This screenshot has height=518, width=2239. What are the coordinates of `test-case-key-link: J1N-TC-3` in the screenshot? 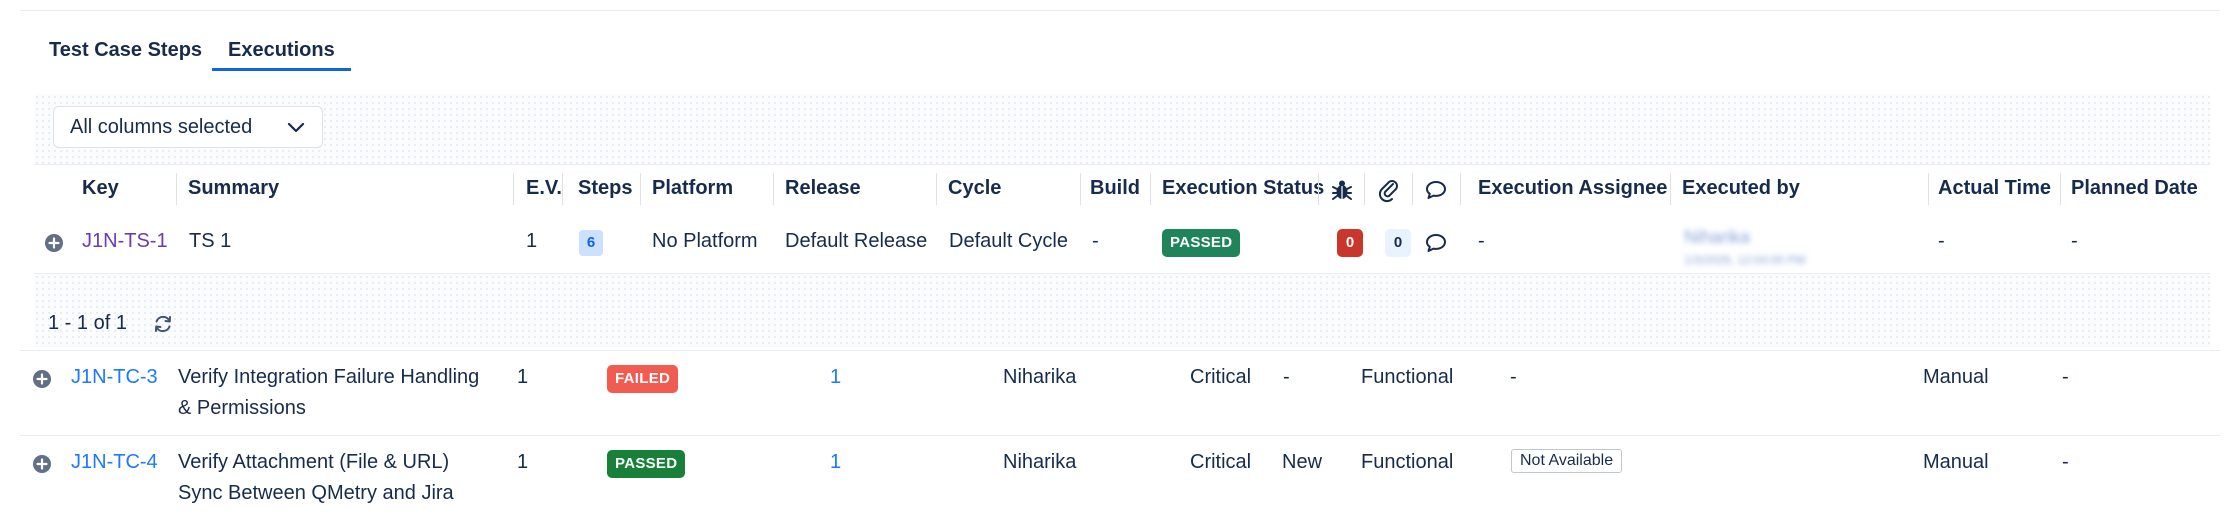 It's located at (114, 377).